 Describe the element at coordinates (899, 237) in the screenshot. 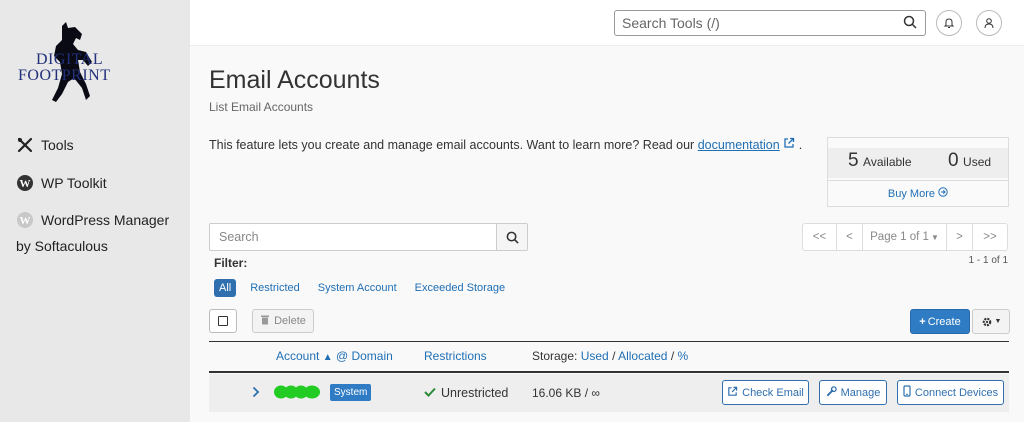

I see `page-select-label: Page 1 of 1` at that location.